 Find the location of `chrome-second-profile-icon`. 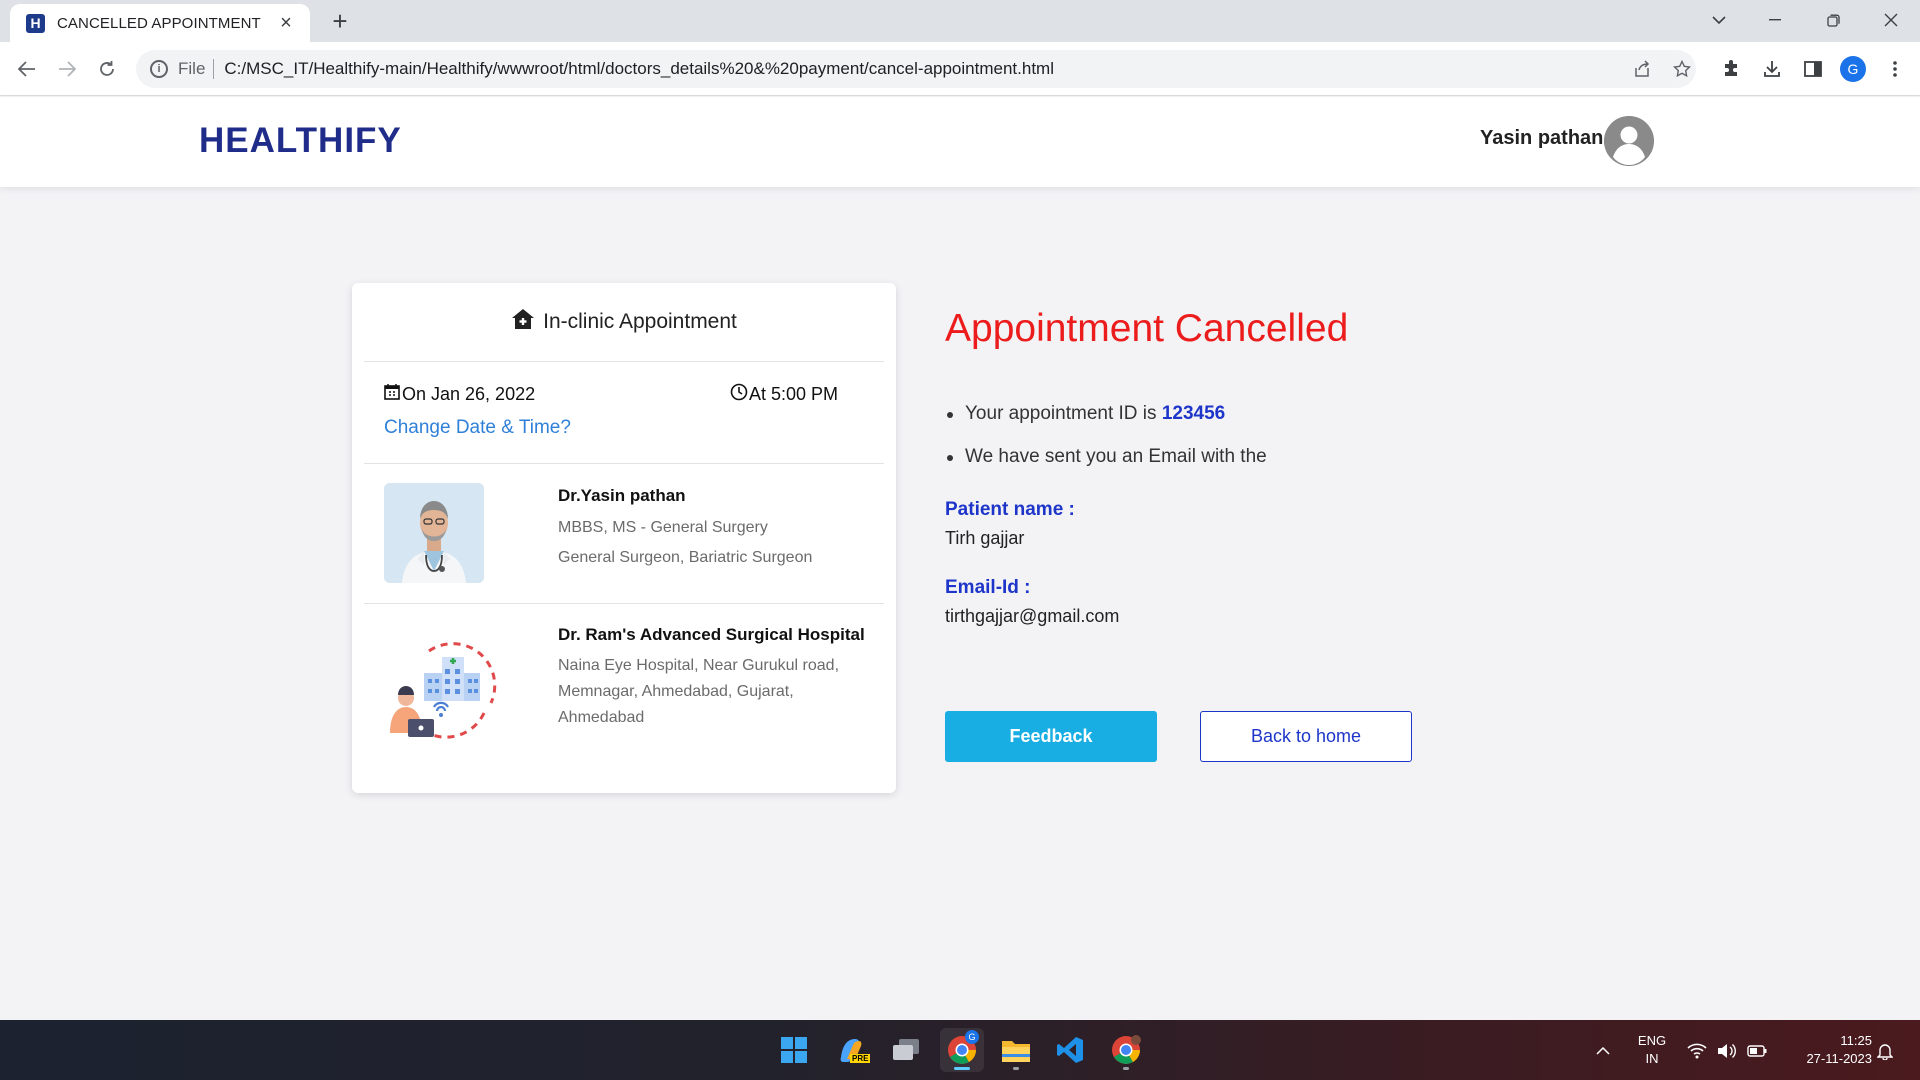

chrome-second-profile-icon is located at coordinates (1126, 1050).